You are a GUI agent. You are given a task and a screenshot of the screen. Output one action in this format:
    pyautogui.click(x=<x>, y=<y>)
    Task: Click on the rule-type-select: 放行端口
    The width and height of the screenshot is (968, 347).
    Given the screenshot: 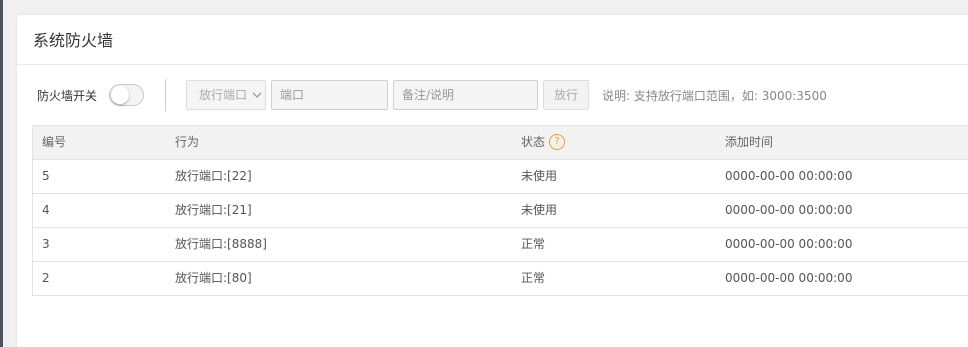 What is the action you would take?
    pyautogui.click(x=226, y=95)
    